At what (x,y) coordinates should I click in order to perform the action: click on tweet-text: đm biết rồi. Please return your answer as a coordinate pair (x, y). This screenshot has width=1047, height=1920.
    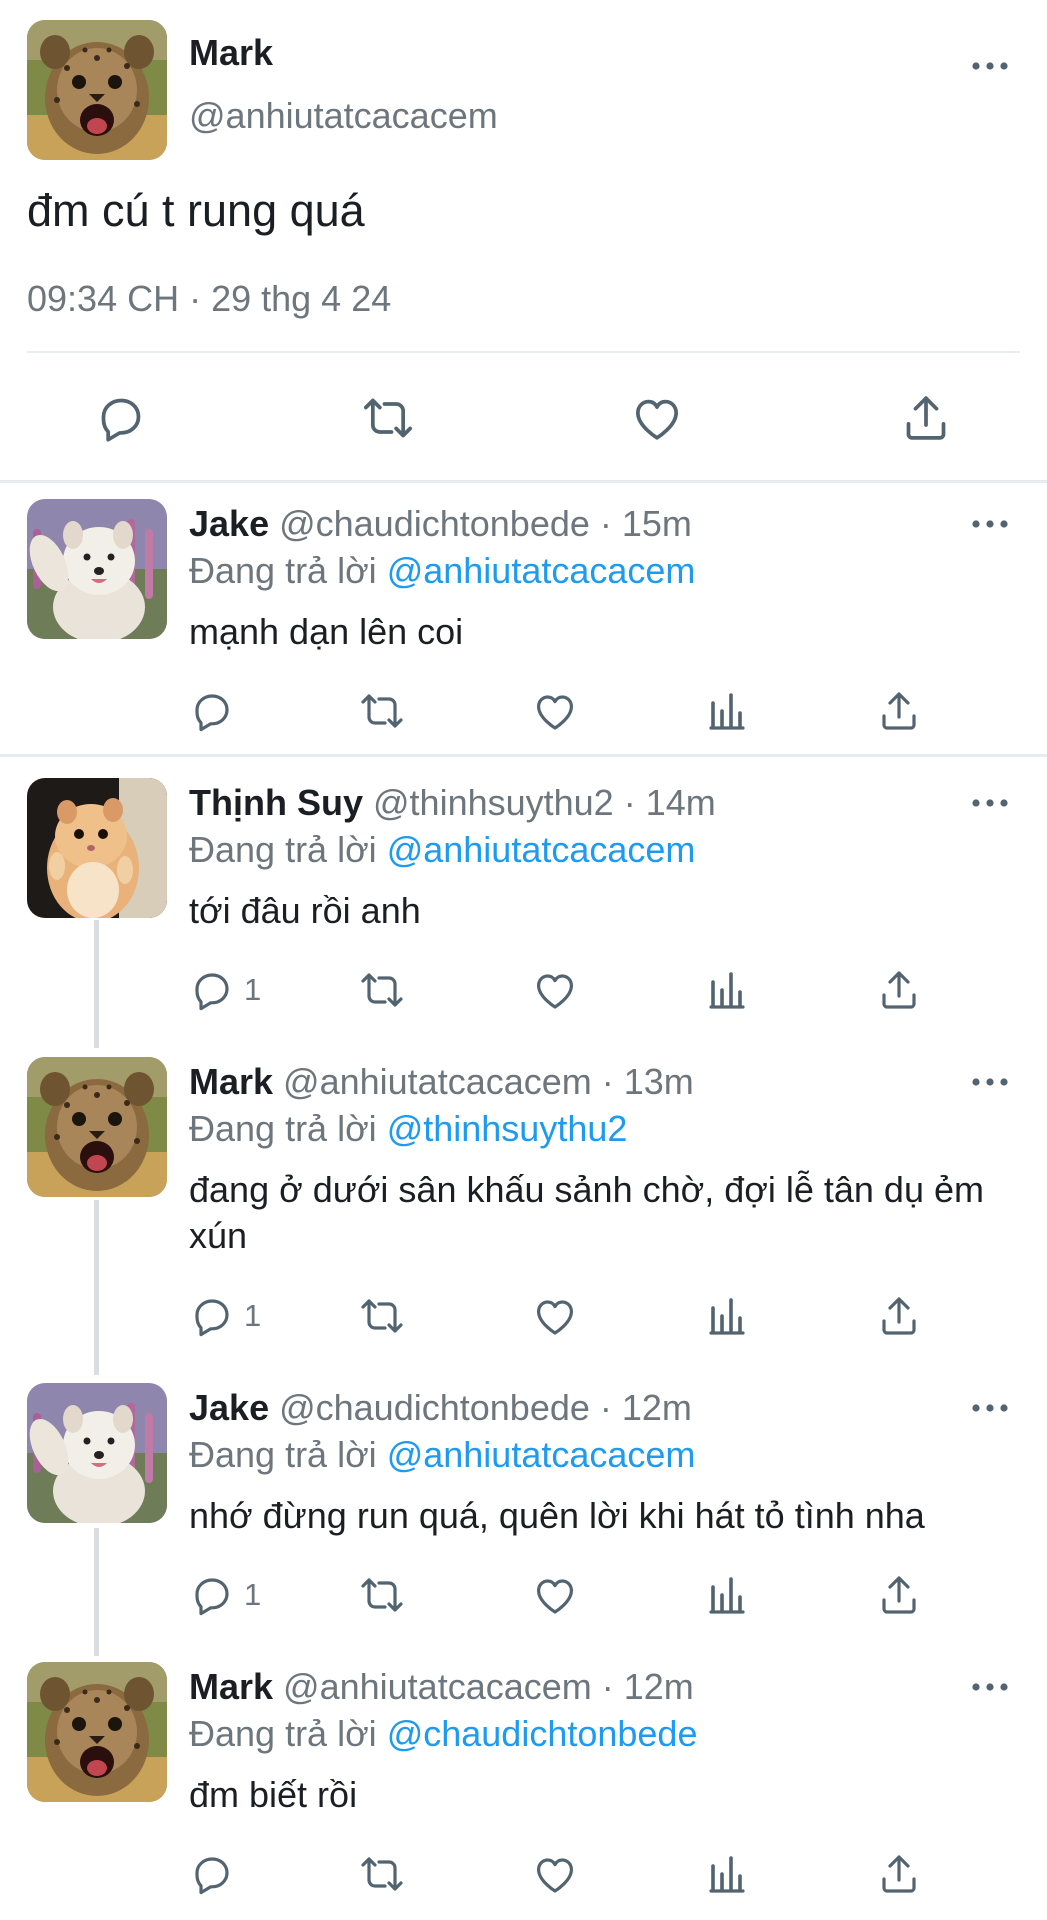
    Looking at the image, I should click on (273, 1794).